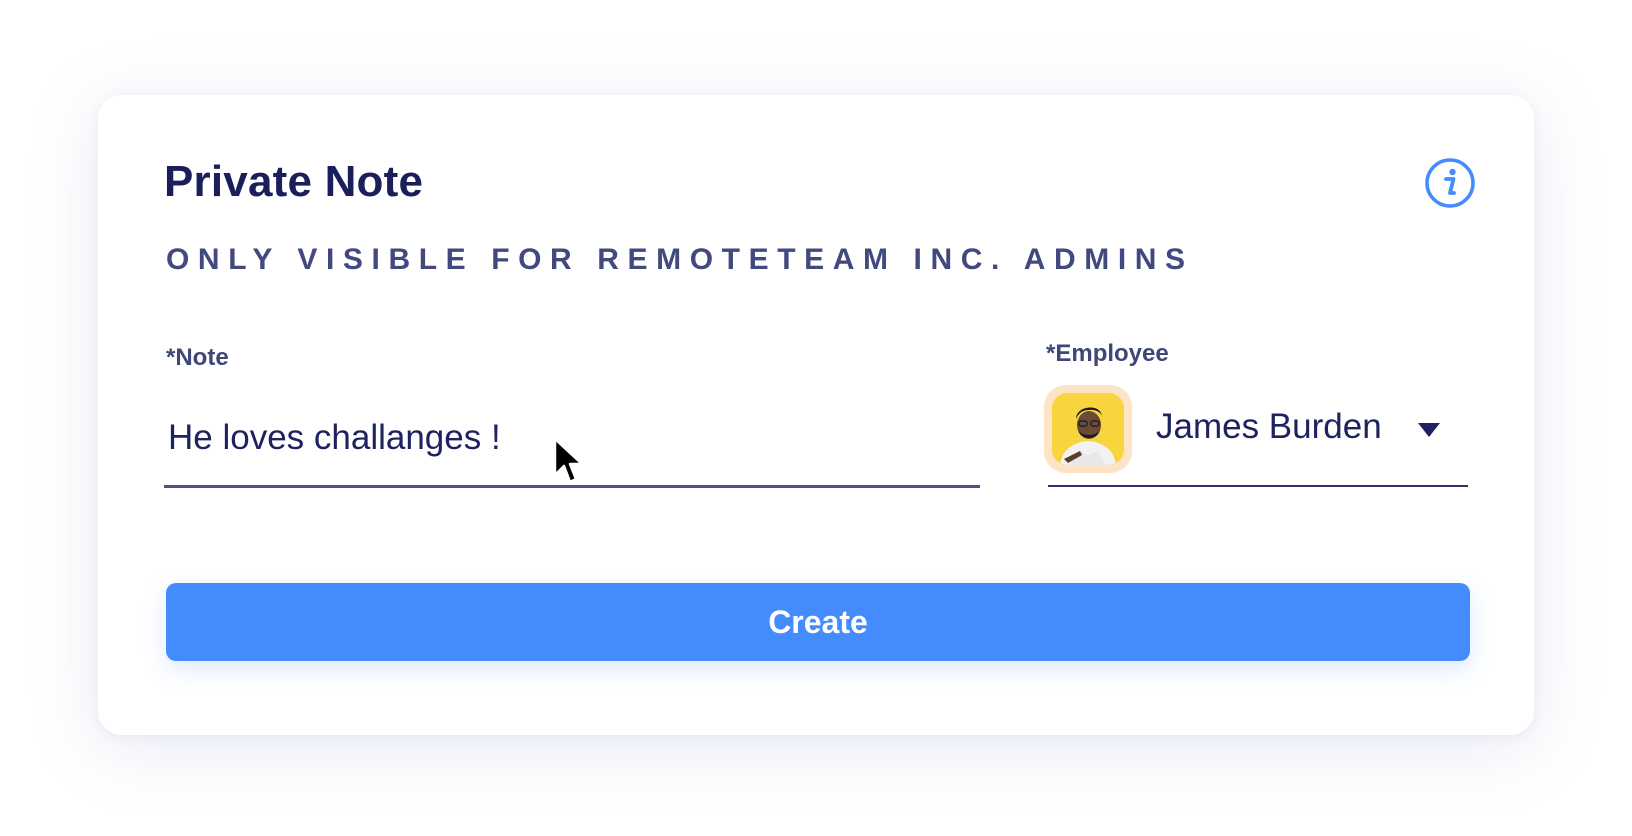  I want to click on avatar-image, so click(1088, 429).